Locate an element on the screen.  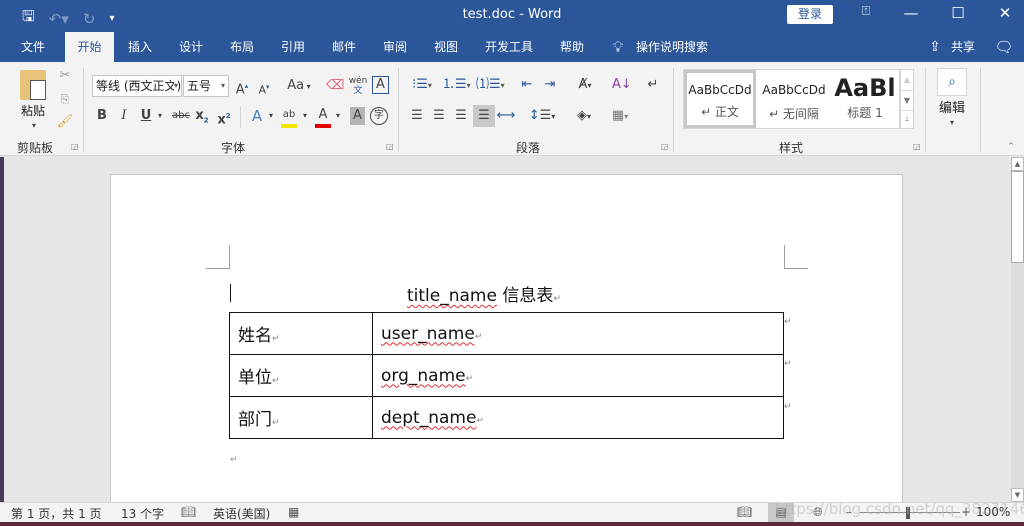
highlight-color-icon: ab is located at coordinates (289, 117).